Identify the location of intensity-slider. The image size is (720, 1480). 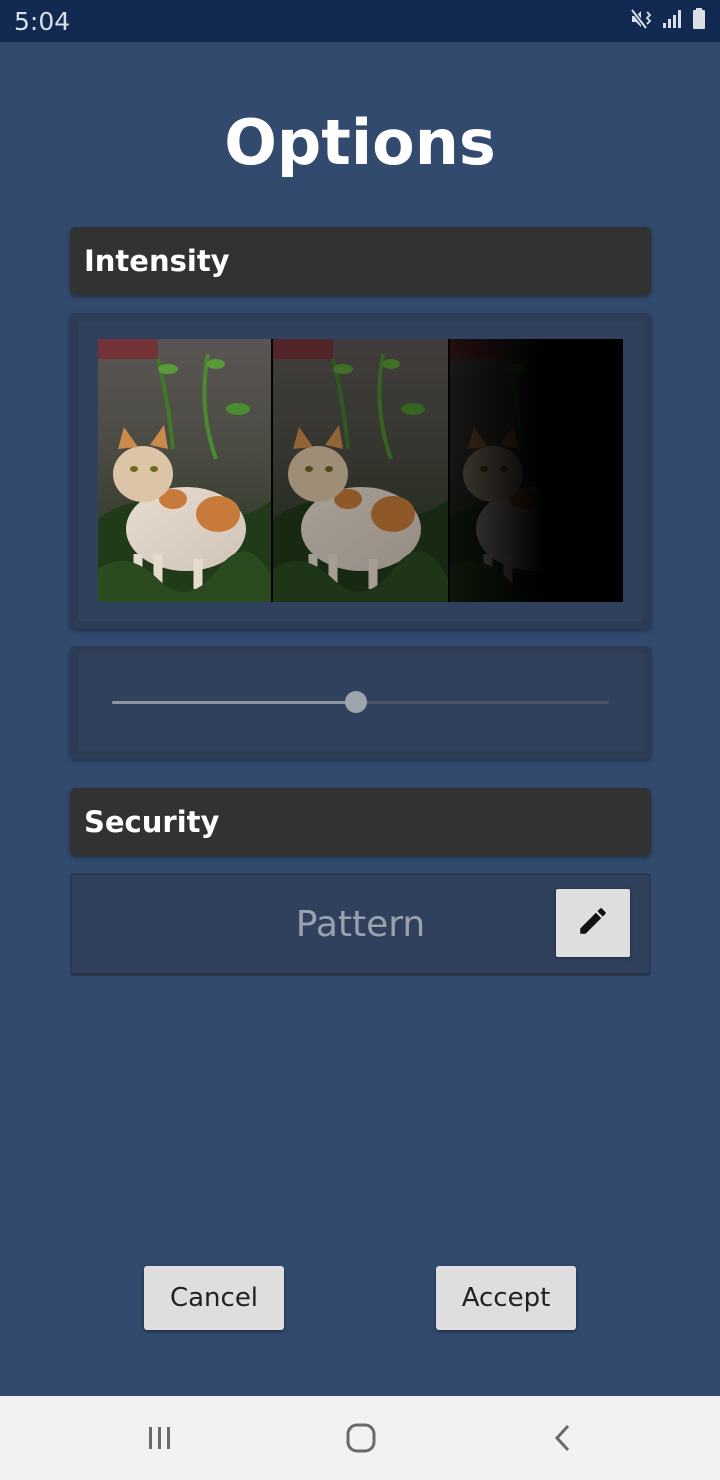
(360, 702).